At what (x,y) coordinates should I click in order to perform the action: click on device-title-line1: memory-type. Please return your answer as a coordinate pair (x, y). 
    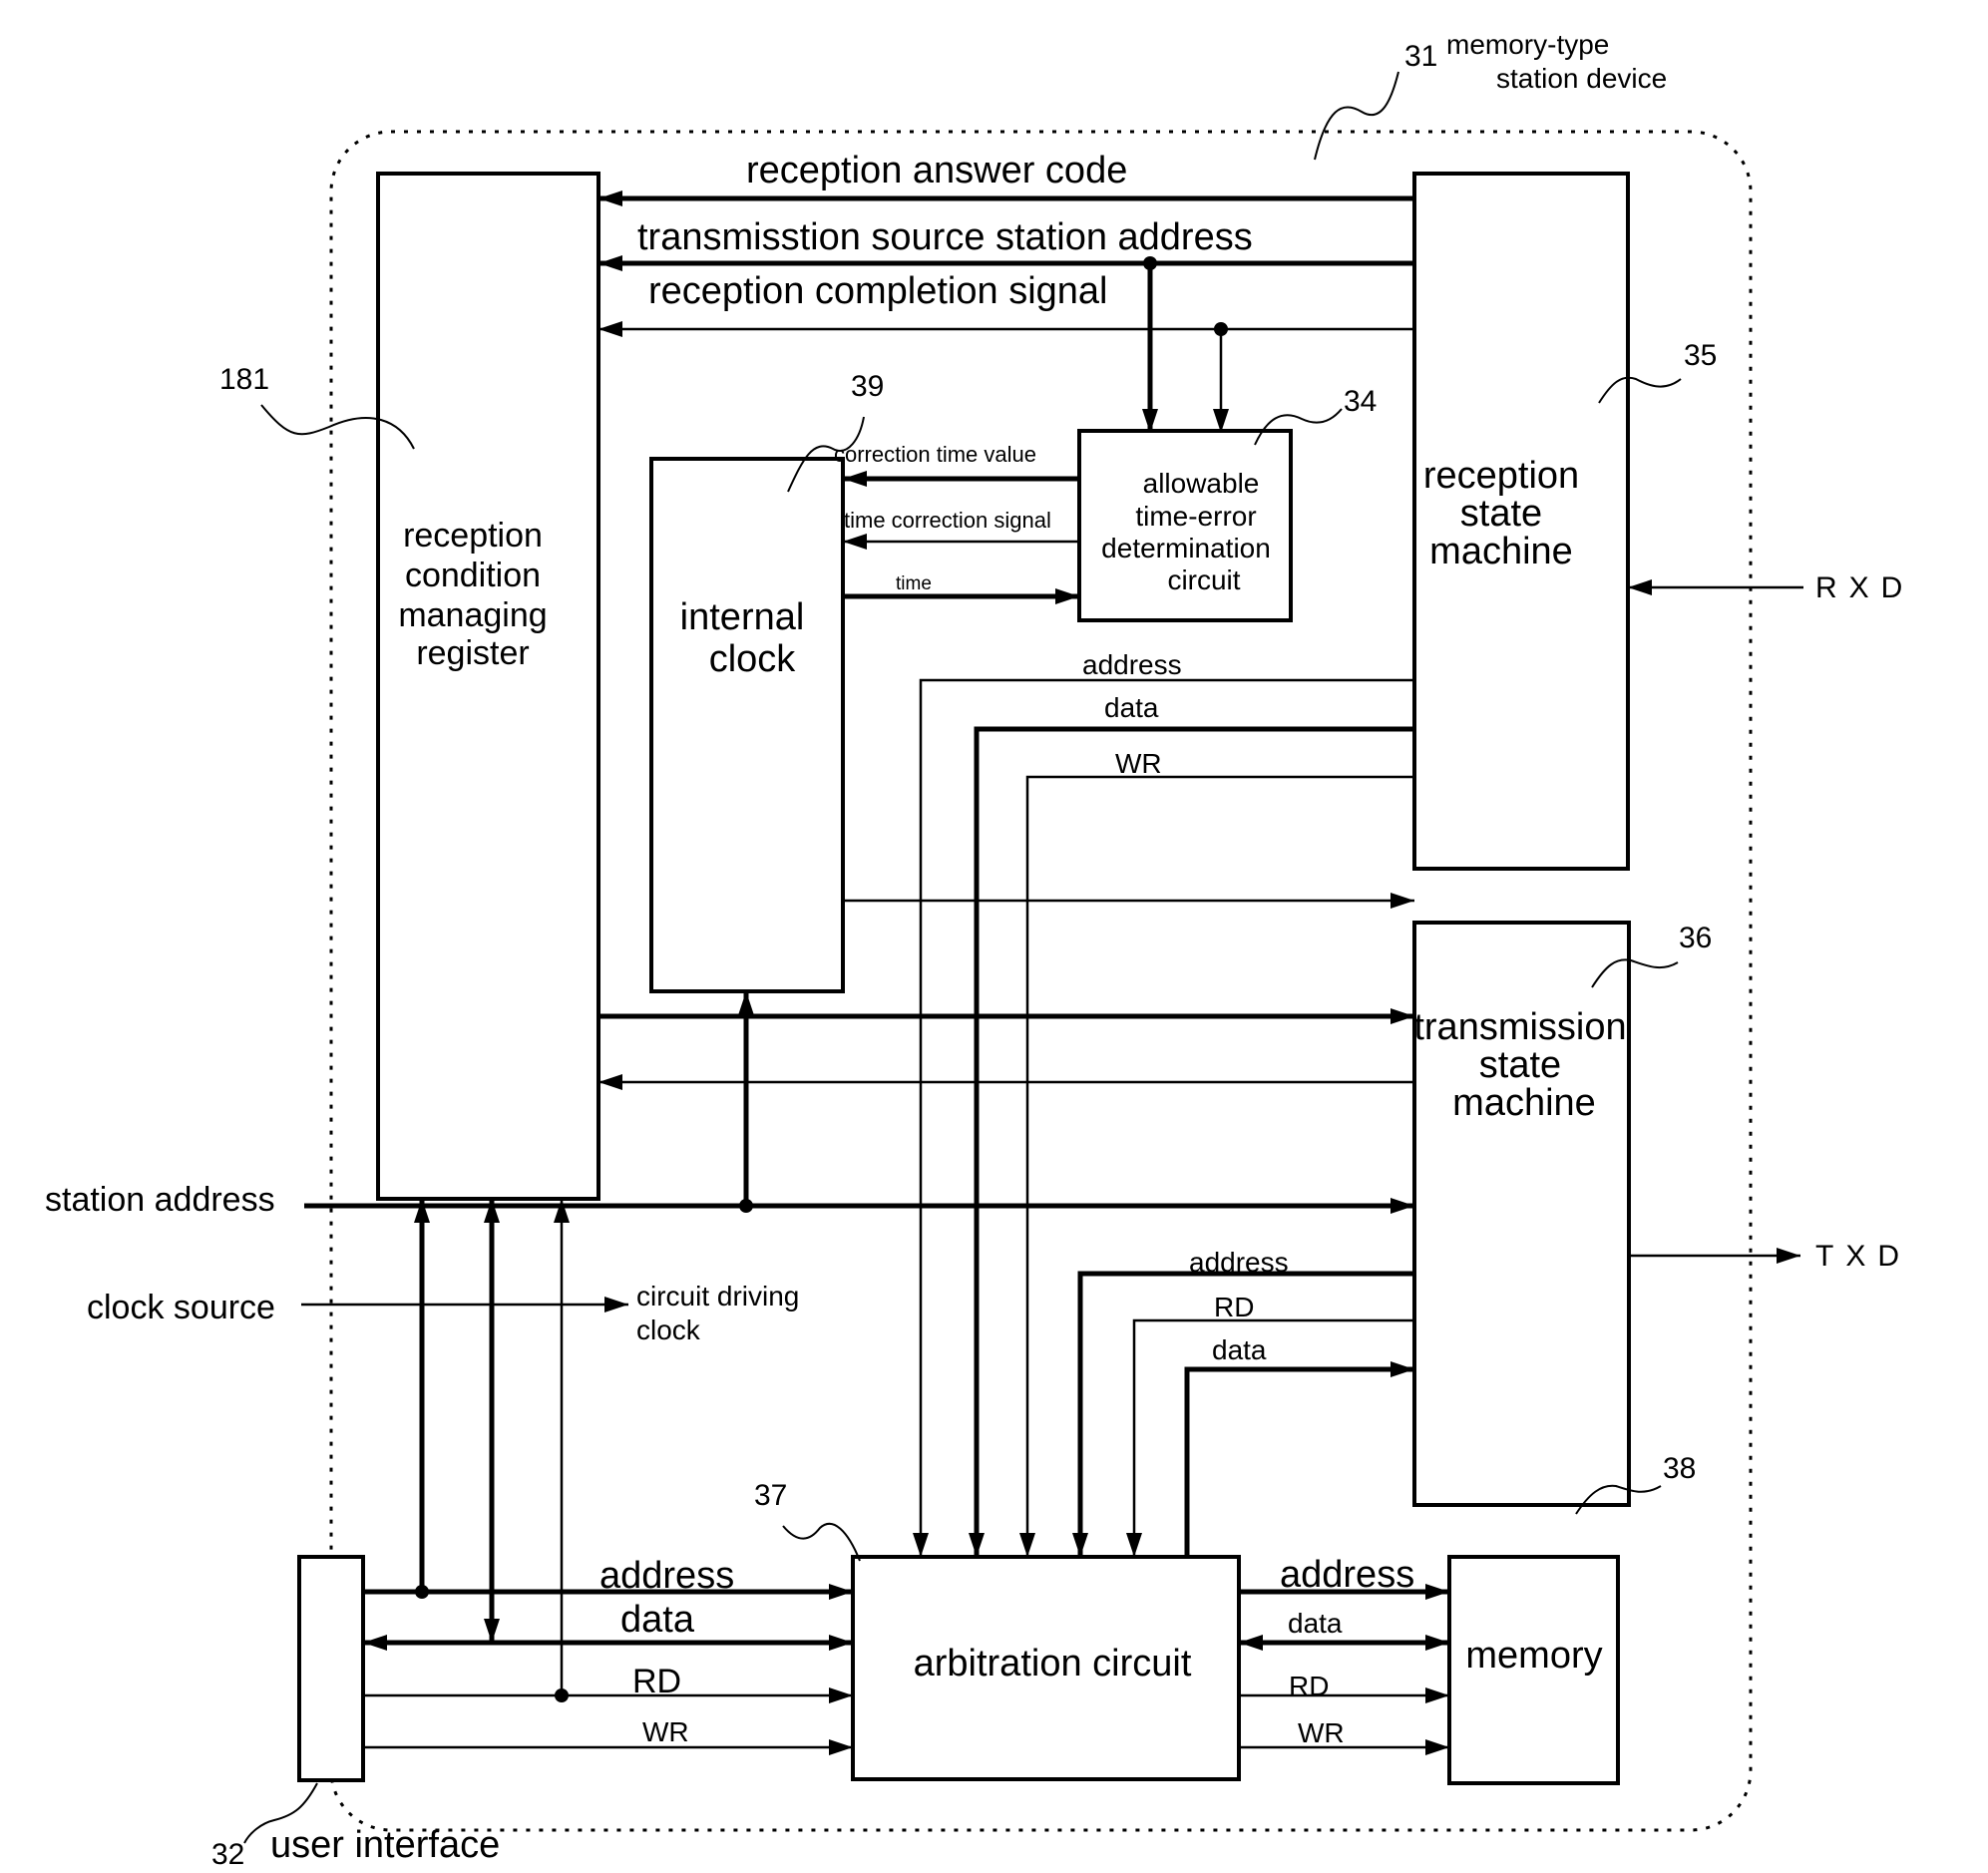
    Looking at the image, I should click on (1527, 44).